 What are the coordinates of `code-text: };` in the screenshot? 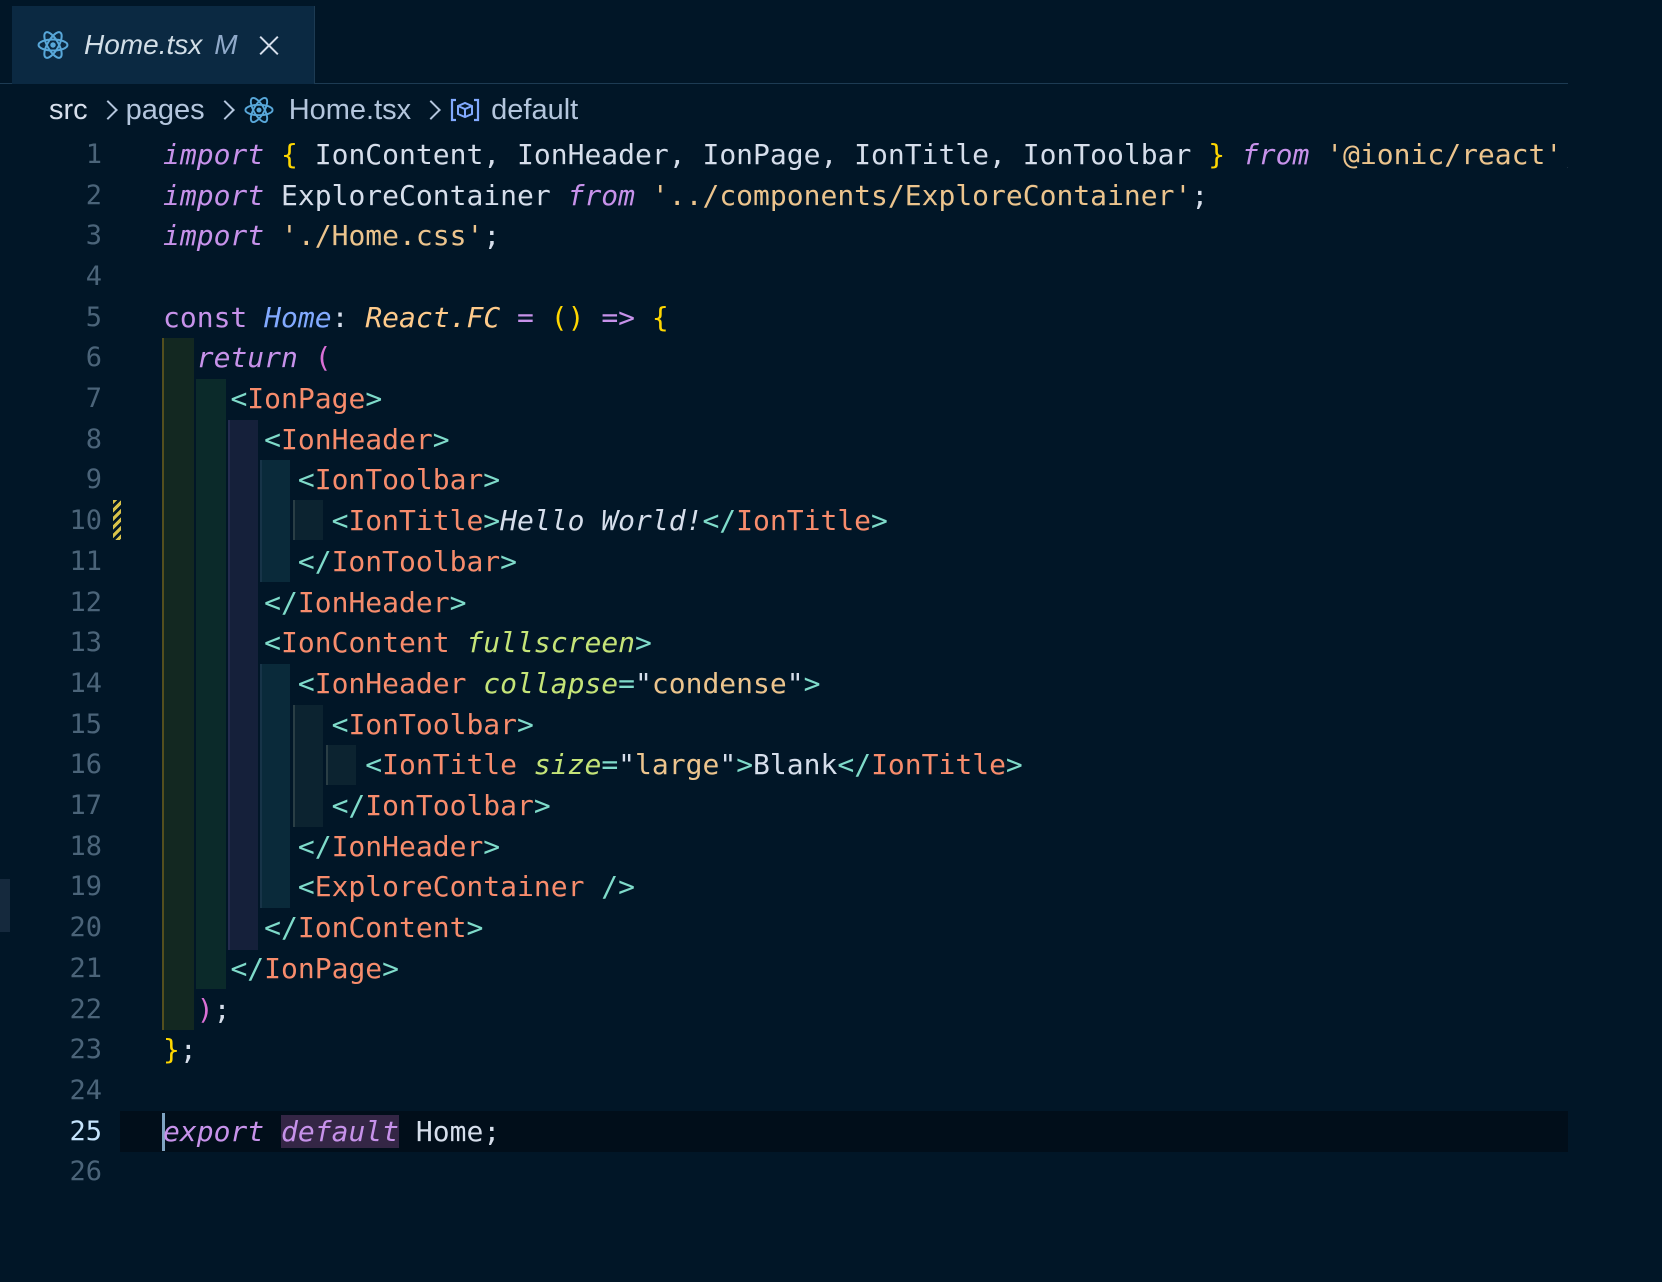 It's located at (180, 1050).